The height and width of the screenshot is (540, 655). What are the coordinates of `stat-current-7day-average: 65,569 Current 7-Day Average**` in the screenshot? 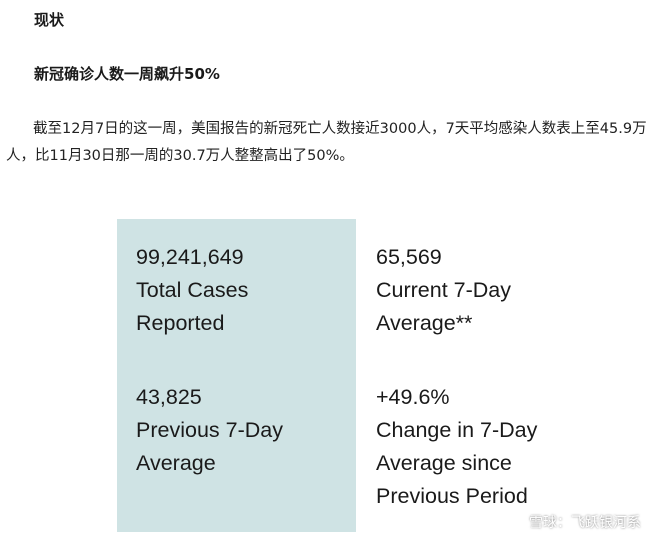 It's located at (443, 290).